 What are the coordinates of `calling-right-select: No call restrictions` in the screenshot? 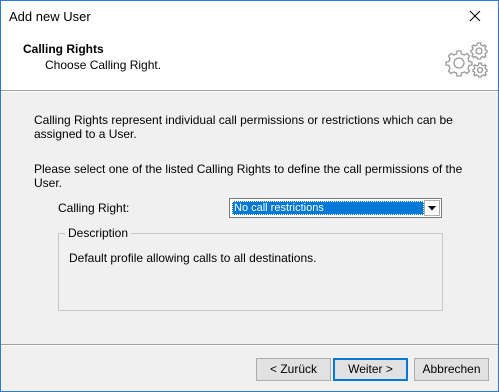 It's located at (335, 208).